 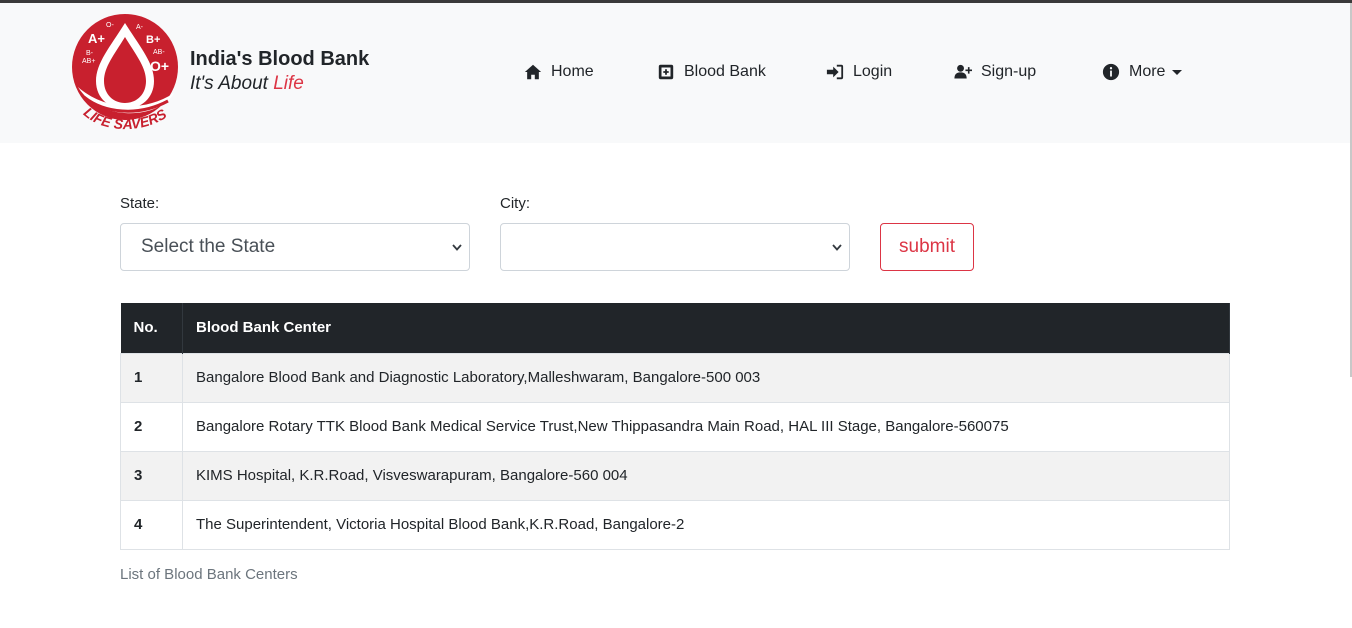 What do you see at coordinates (1147, 71) in the screenshot?
I see `nav-more-label: More` at bounding box center [1147, 71].